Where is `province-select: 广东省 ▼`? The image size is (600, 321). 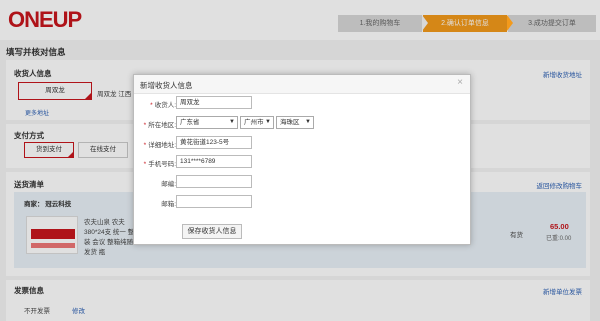 province-select: 广东省 ▼ is located at coordinates (207, 122).